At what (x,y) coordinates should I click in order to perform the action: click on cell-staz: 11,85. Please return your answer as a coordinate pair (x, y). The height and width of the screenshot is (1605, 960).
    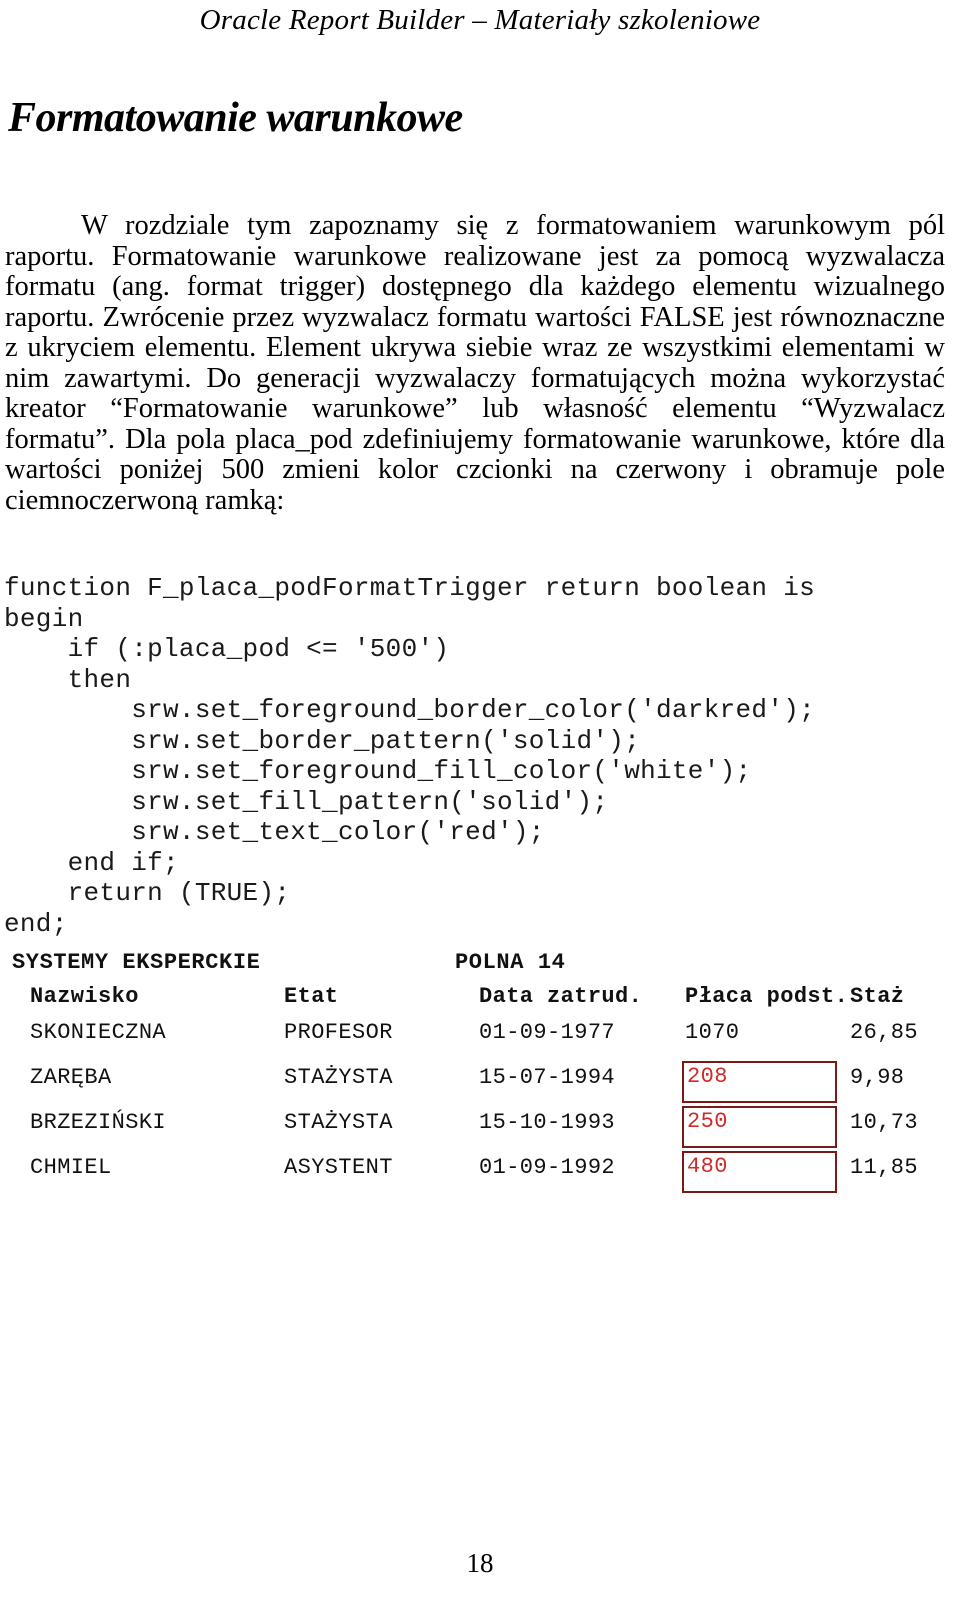
    Looking at the image, I should click on (884, 1167).